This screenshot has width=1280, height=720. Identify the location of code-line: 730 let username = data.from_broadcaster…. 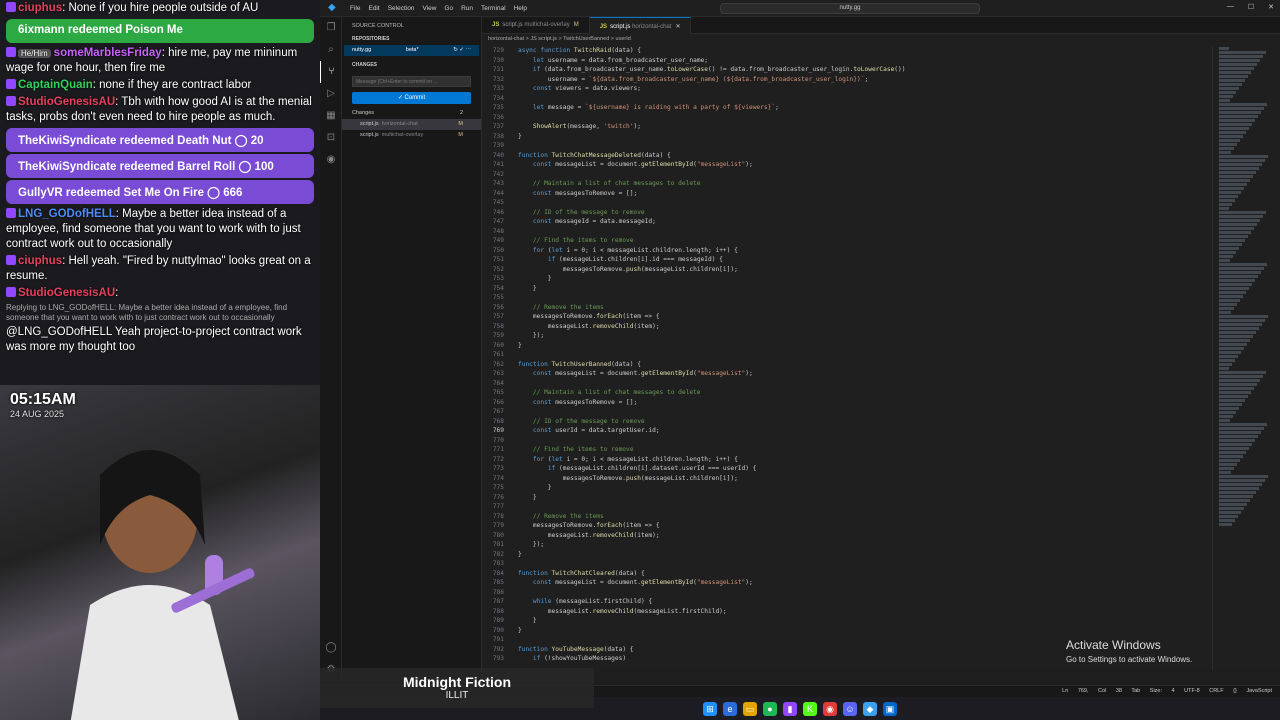
(847, 61).